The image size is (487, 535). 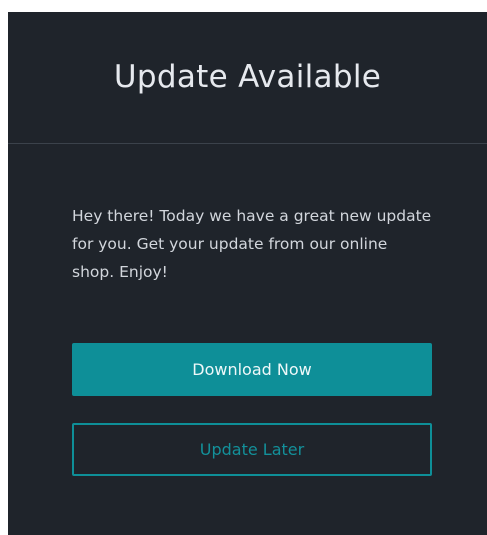 I want to click on dialog-title: Update Available, so click(x=247, y=76).